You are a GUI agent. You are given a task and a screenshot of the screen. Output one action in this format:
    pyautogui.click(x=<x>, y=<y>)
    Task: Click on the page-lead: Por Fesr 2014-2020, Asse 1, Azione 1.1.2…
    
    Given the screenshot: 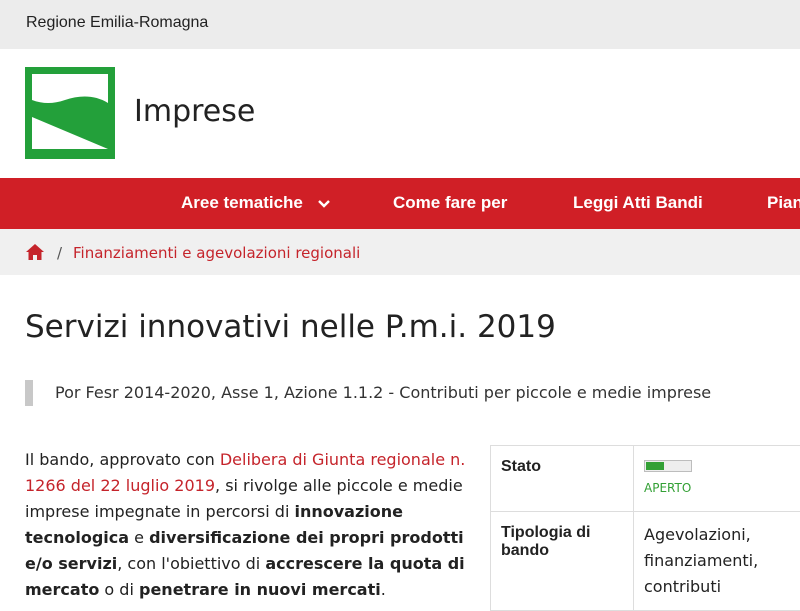 What is the action you would take?
    pyautogui.click(x=383, y=392)
    